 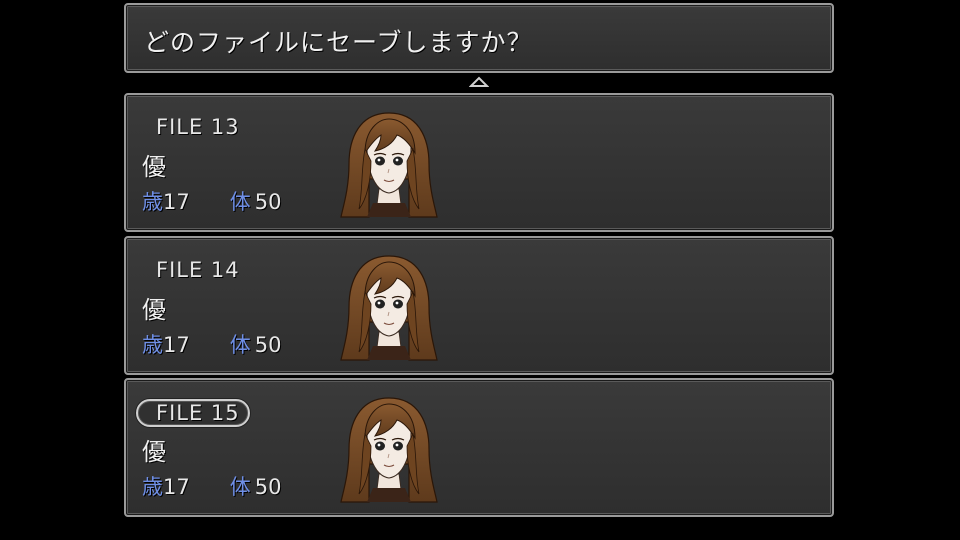 I want to click on prompt-text: どのファイルにセーブしますか？, so click(x=338, y=42).